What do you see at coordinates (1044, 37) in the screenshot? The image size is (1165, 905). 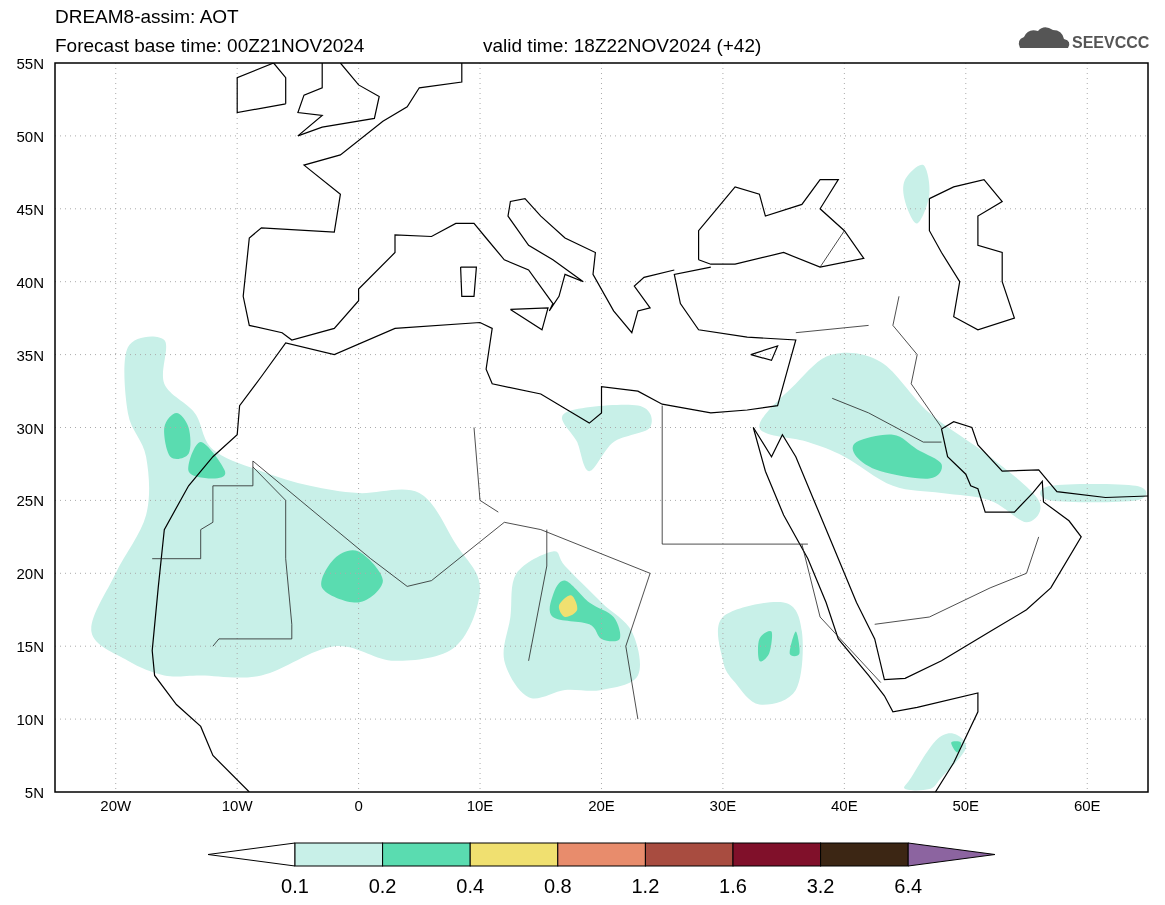 I see `cloud-icon` at bounding box center [1044, 37].